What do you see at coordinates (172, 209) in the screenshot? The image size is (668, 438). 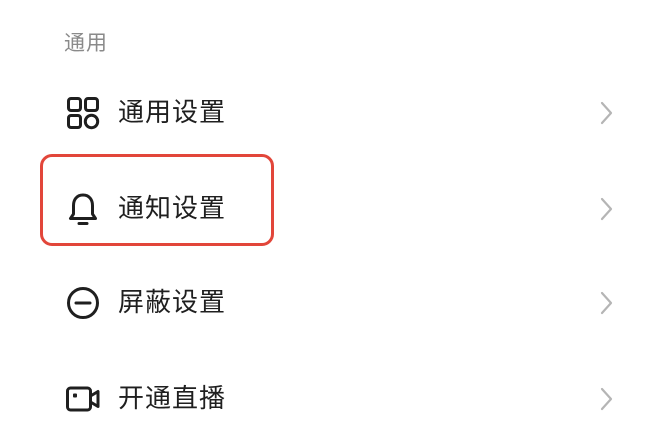 I see `menu-item-label: 通知设置` at bounding box center [172, 209].